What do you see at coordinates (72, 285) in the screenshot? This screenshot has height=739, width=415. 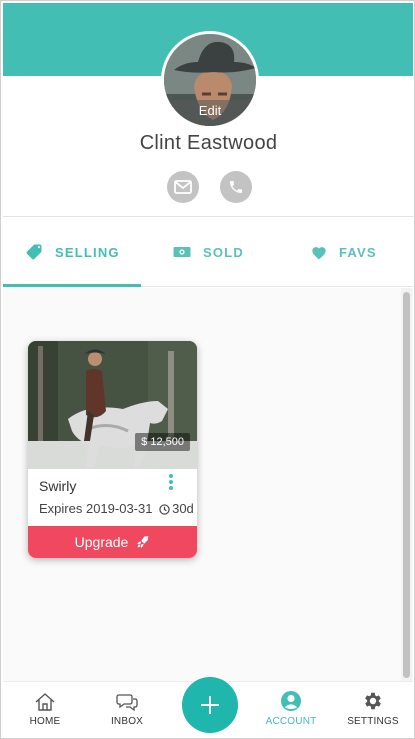 I see `active-tab-indicator` at bounding box center [72, 285].